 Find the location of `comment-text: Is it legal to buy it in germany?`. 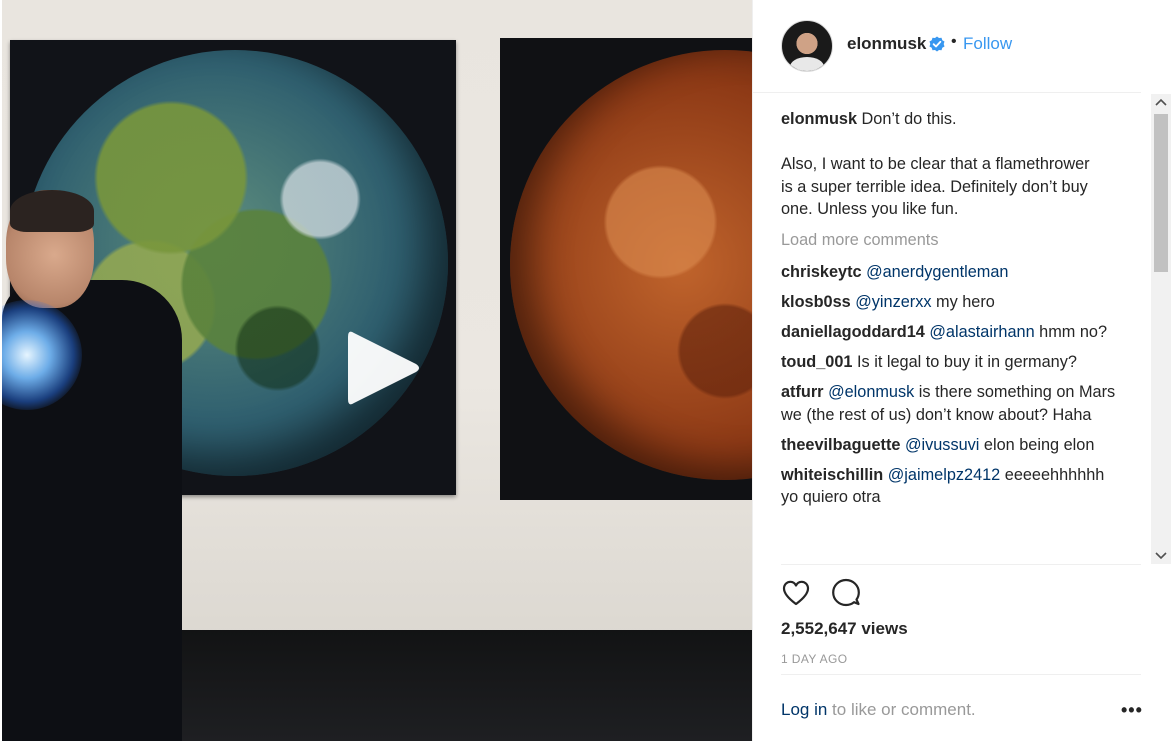

comment-text: Is it legal to buy it in germany? is located at coordinates (964, 362).